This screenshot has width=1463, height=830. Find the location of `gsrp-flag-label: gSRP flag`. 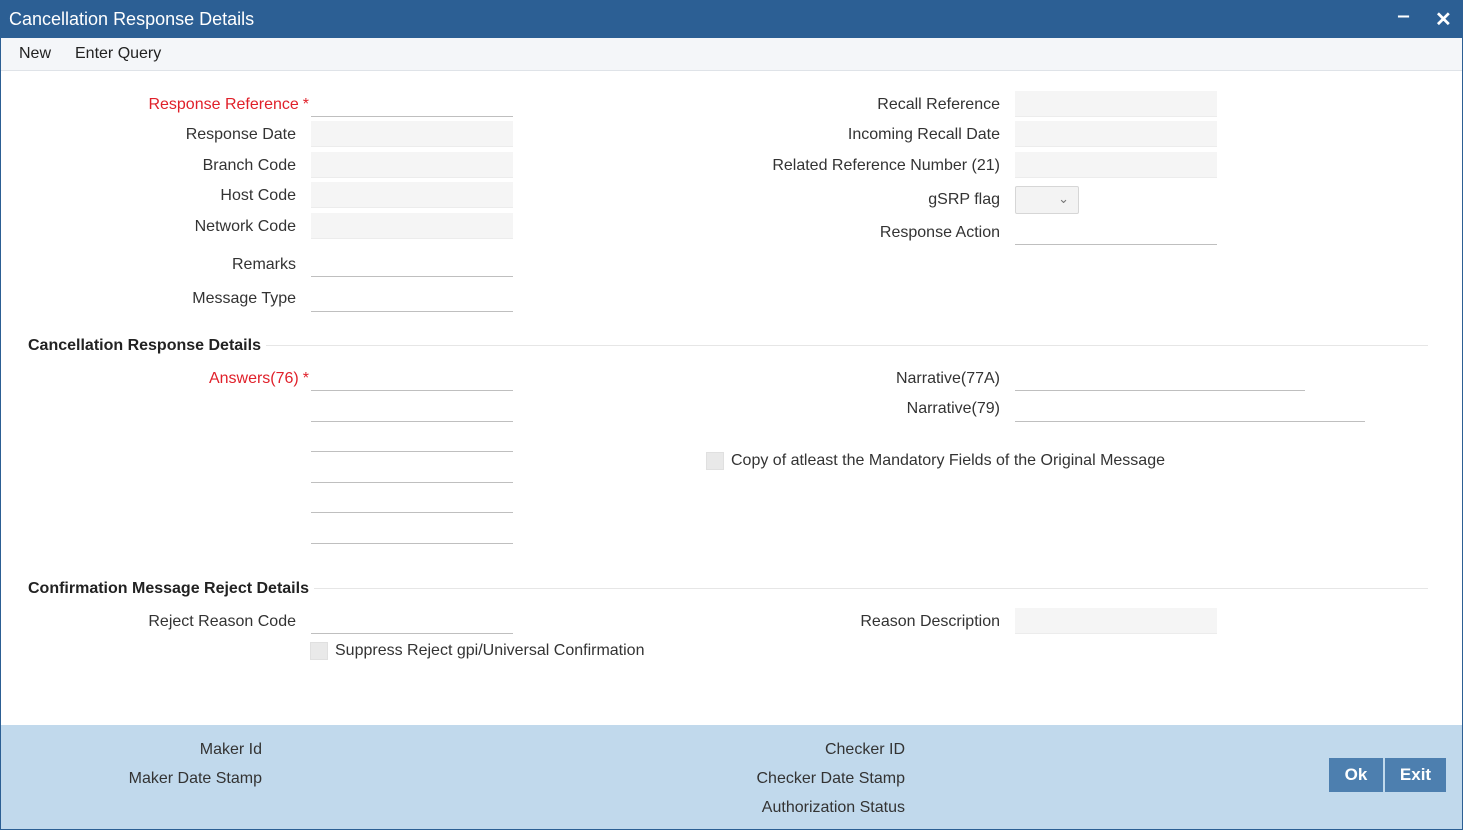

gsrp-flag-label: gSRP flag is located at coordinates (964, 199).